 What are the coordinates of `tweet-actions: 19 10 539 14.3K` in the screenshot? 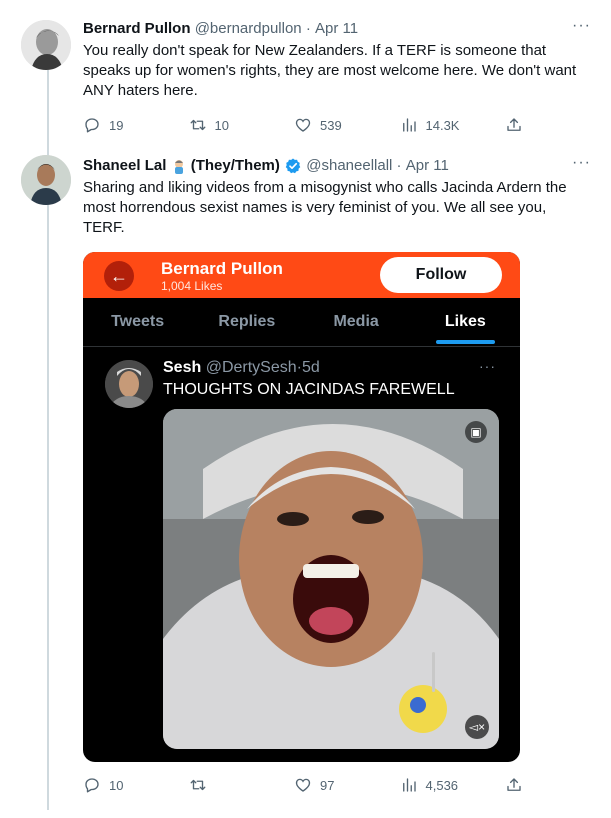 It's located at (303, 125).